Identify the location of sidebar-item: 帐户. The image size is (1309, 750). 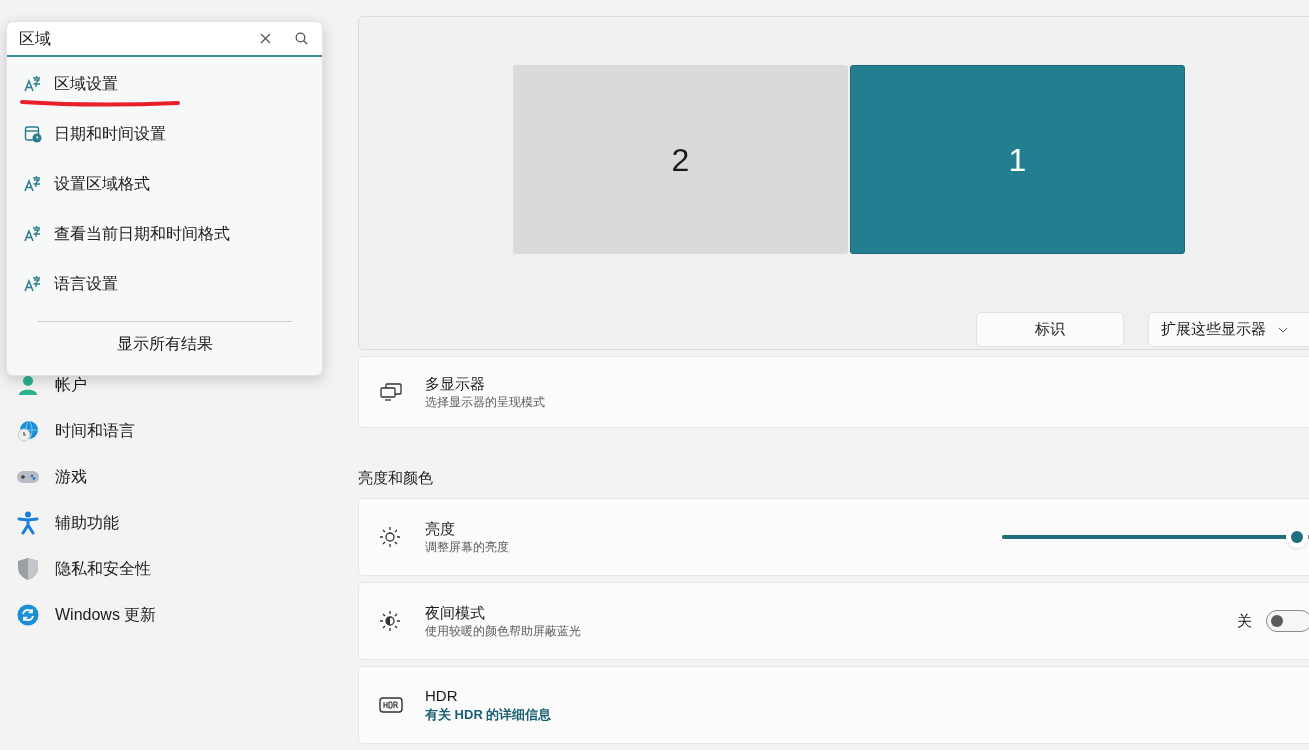
(187, 385).